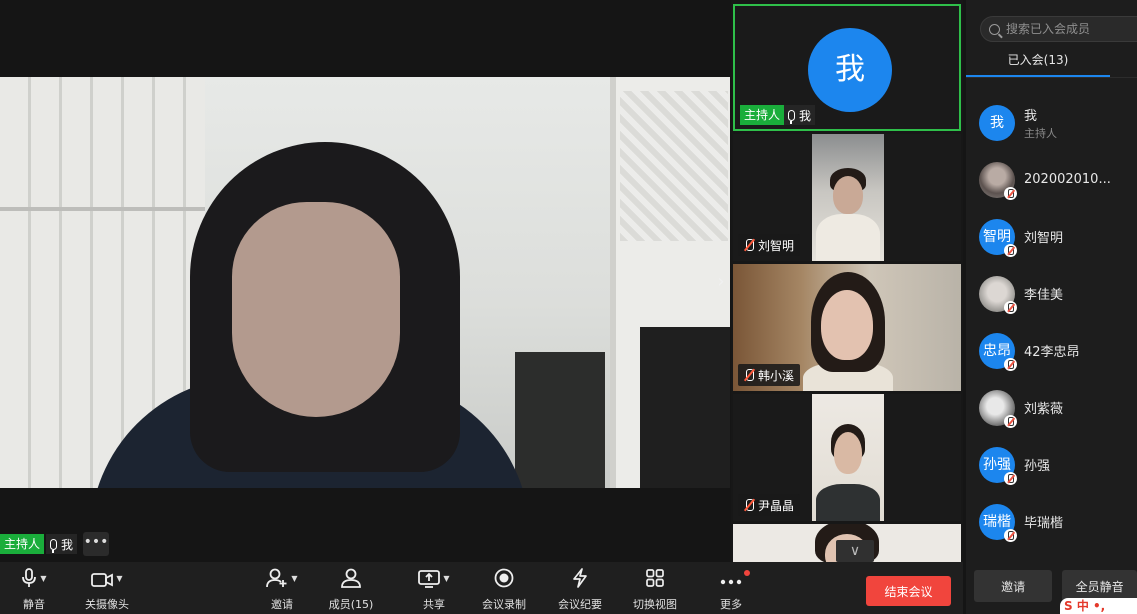 The image size is (1137, 614). Describe the element at coordinates (908, 591) in the screenshot. I see `end-meeting-button: 结束会议` at that location.